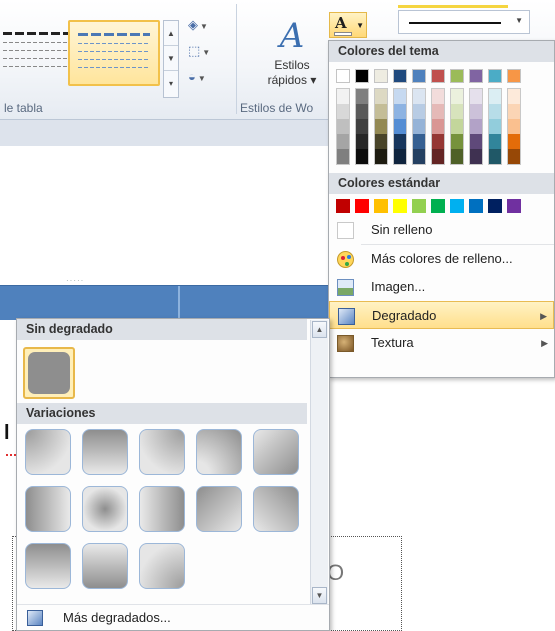  What do you see at coordinates (441, 230) in the screenshot?
I see `no-fill-item: Sin relleno` at bounding box center [441, 230].